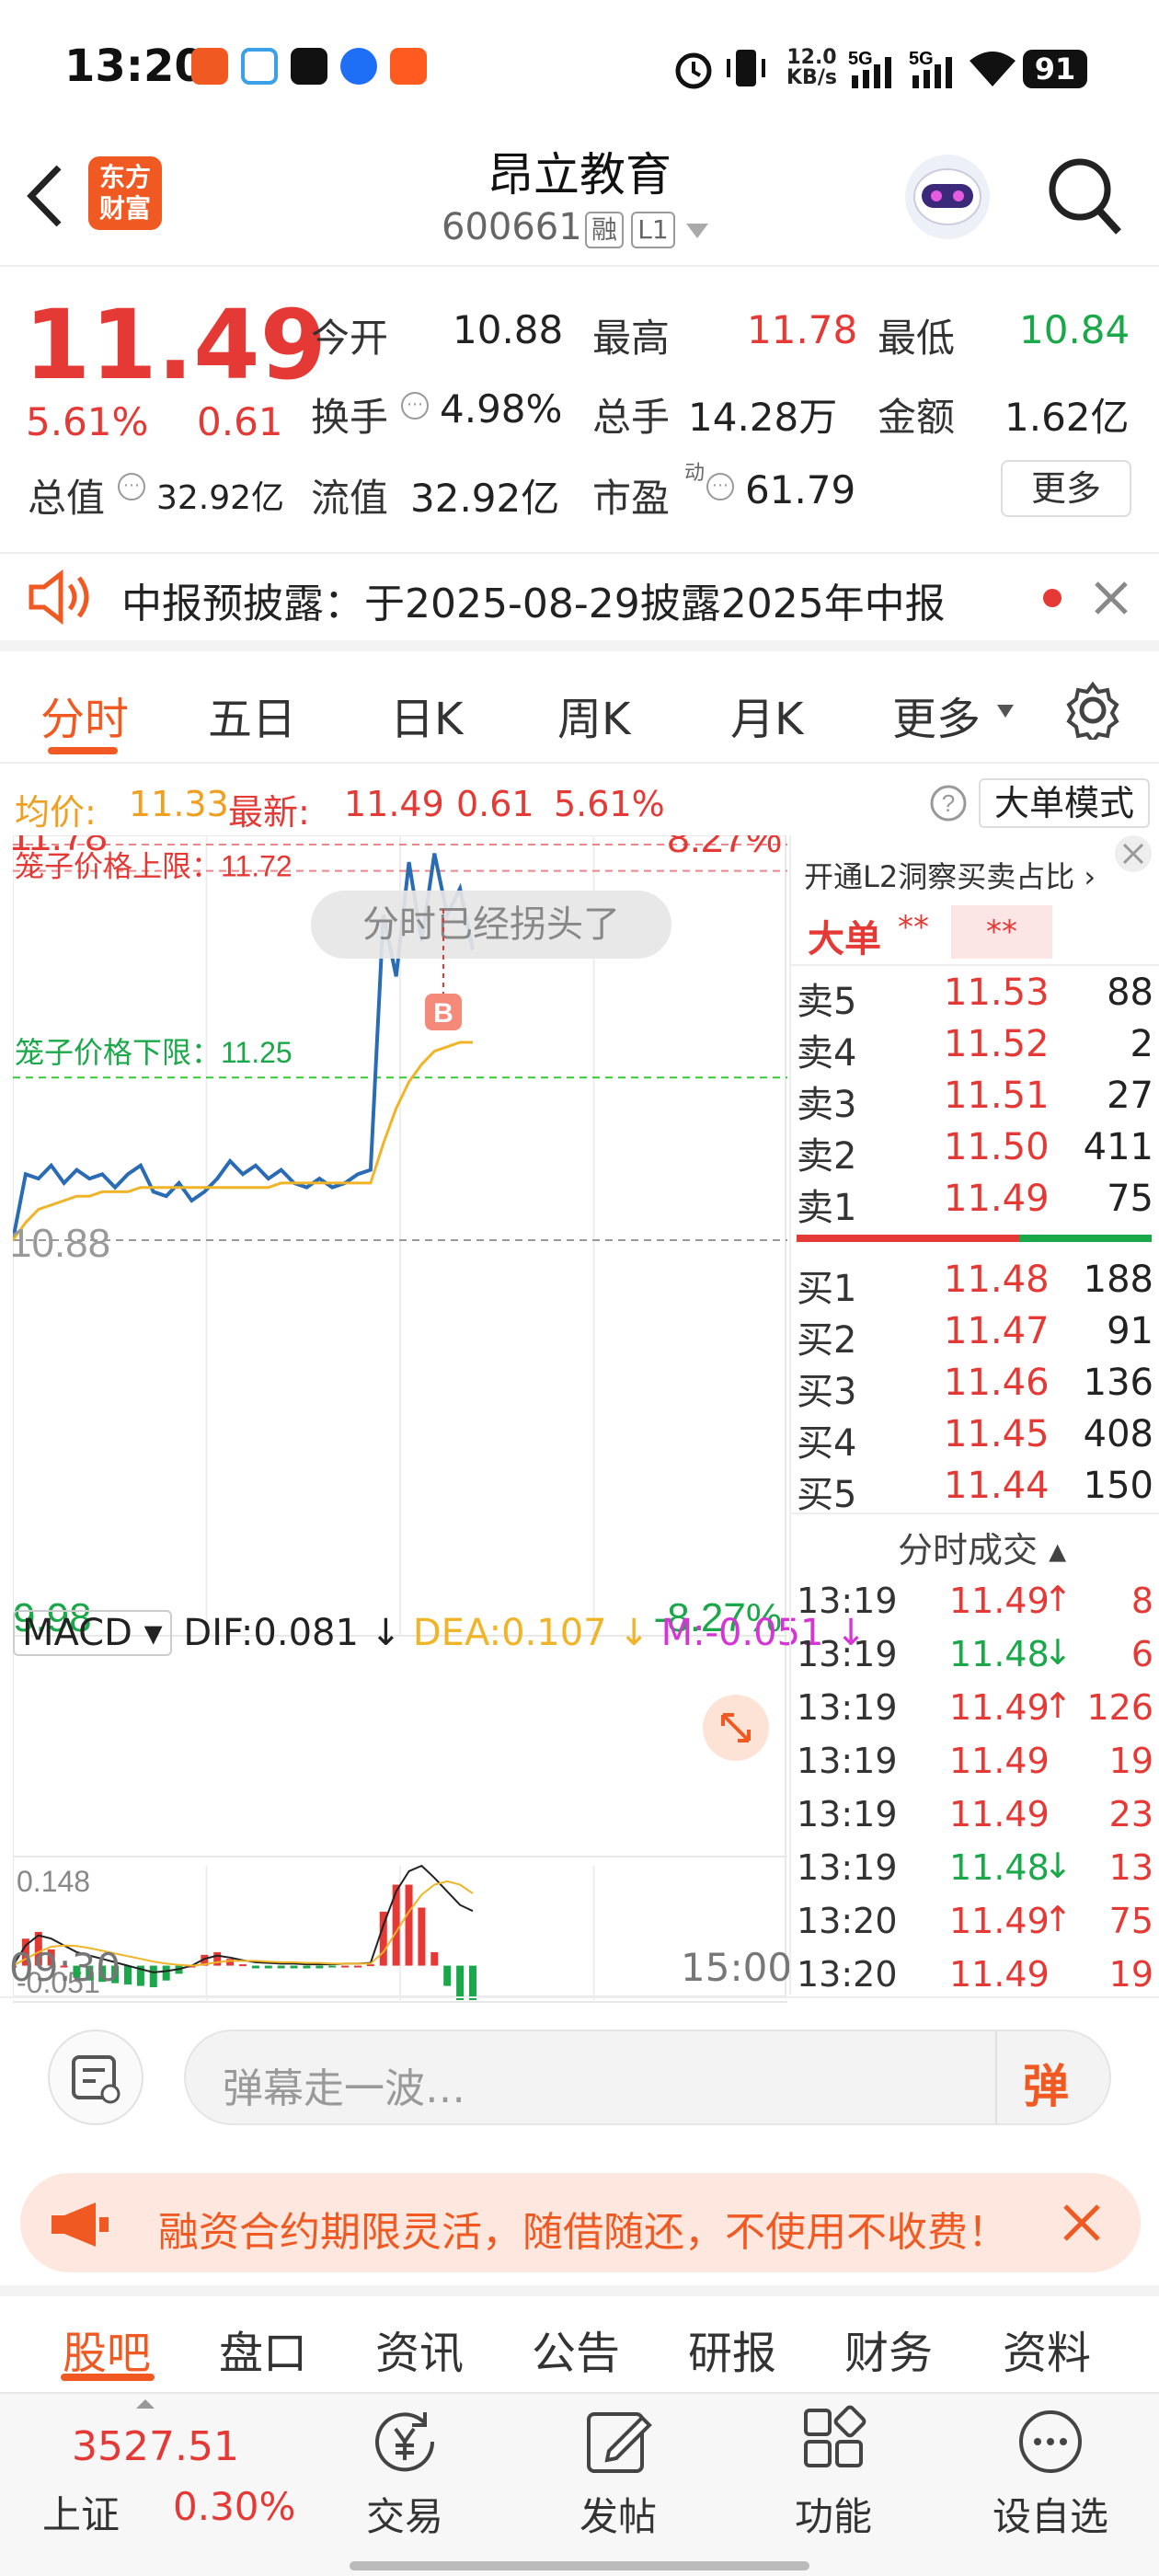 This screenshot has height=2576, width=1159. I want to click on pe-dynamic-mark: 动, so click(695, 473).